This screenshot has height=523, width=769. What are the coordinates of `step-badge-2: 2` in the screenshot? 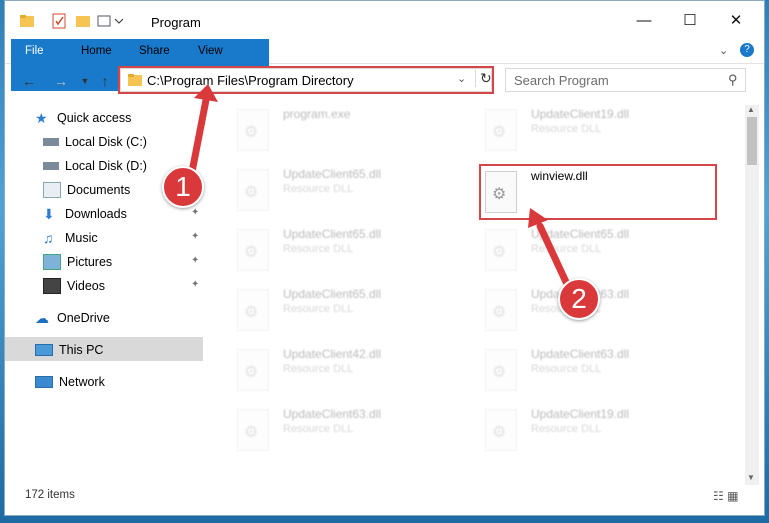 It's located at (579, 299).